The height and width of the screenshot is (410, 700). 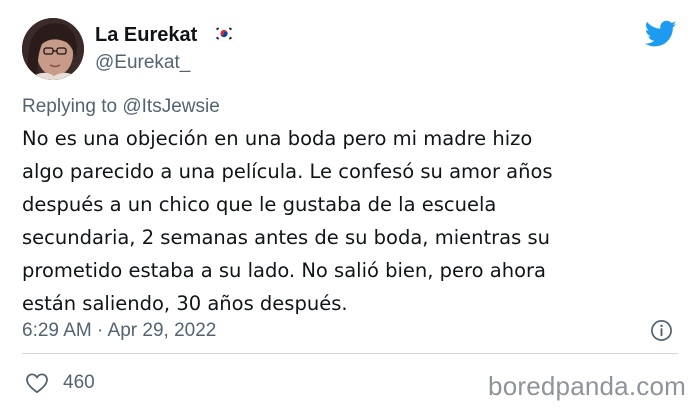 I want to click on avatar-photo, so click(x=53, y=49).